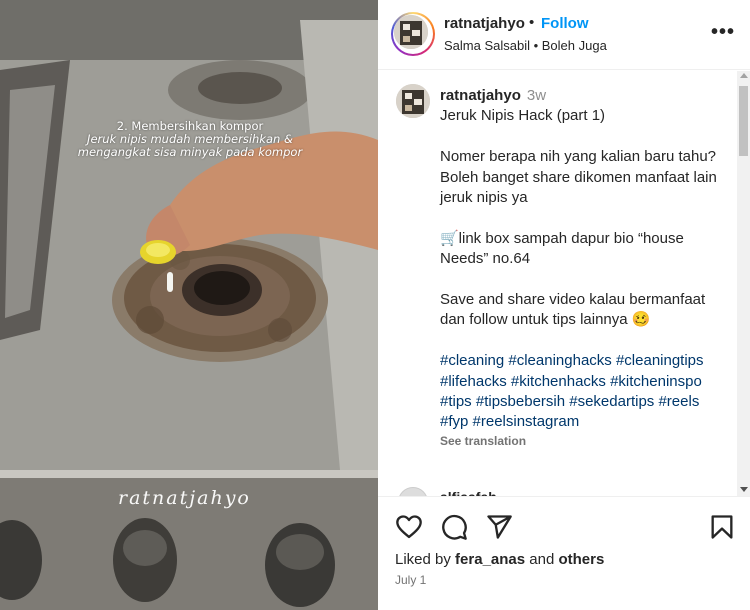  I want to click on likes-summary: Liked by fera_anas and others, so click(499, 559).